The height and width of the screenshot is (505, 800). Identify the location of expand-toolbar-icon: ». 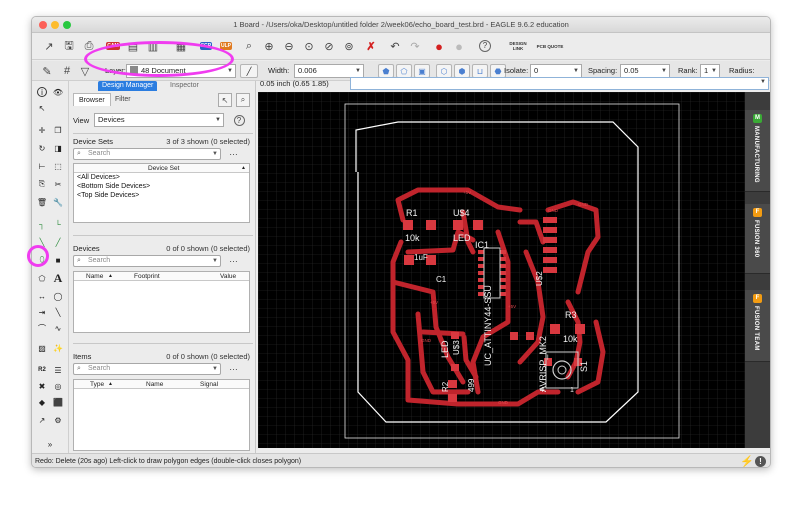
(50, 444).